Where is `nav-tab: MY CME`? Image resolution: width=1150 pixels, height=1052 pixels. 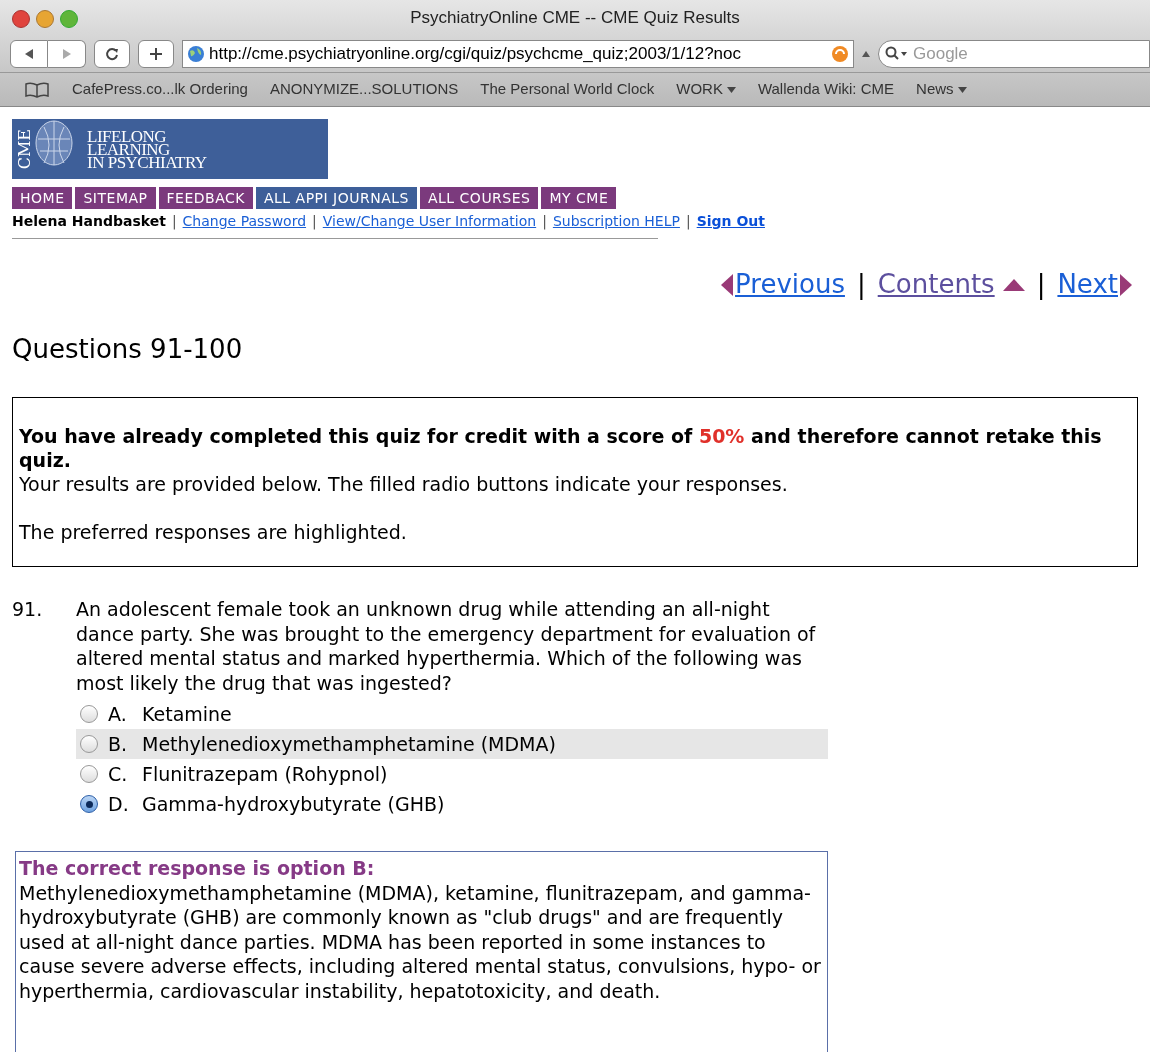
nav-tab: MY CME is located at coordinates (579, 198).